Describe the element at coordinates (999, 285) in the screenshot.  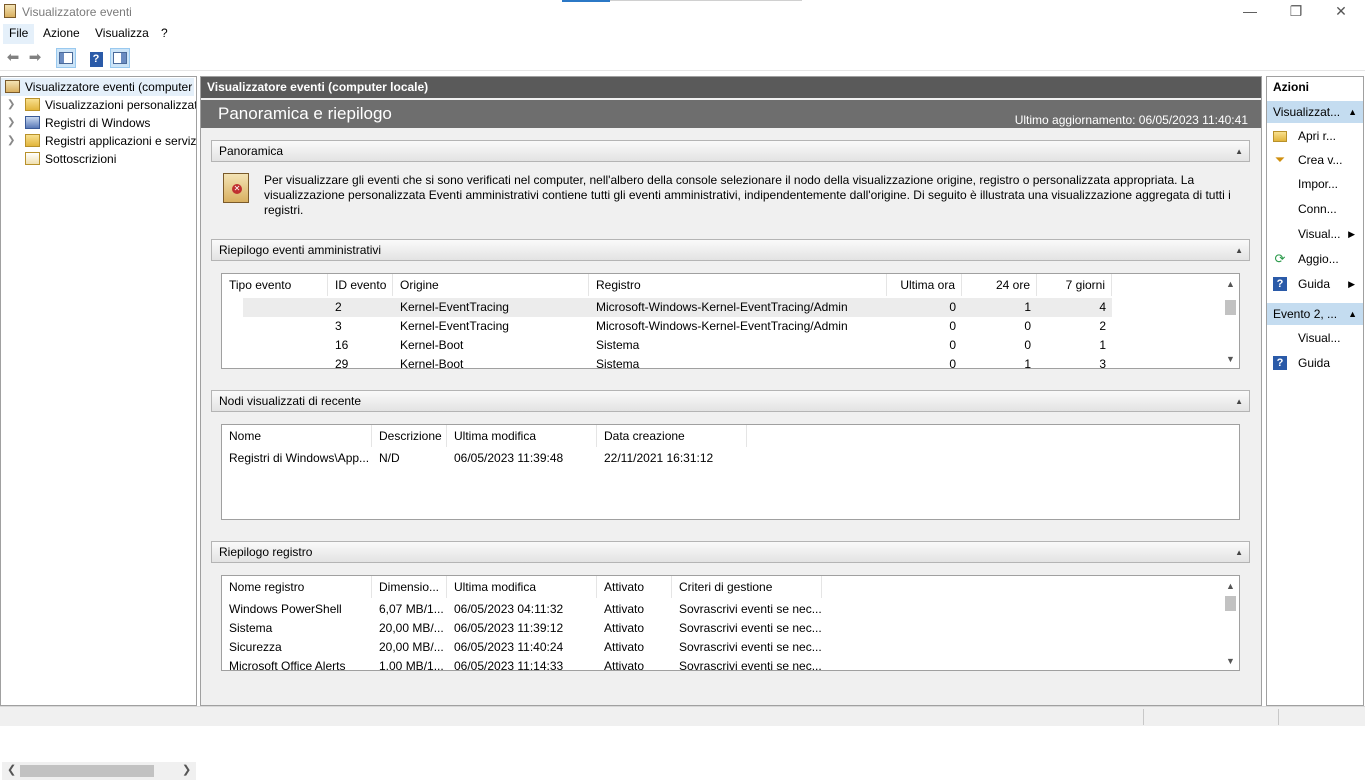
I see `col-header-24h: 24 ore` at that location.